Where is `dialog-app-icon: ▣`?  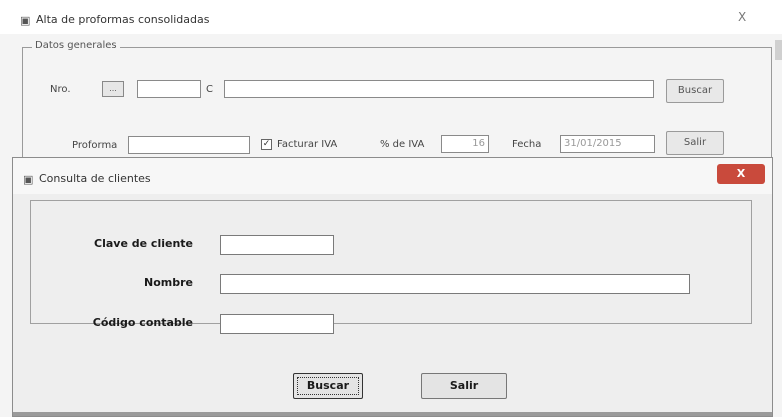 dialog-app-icon: ▣ is located at coordinates (28, 179).